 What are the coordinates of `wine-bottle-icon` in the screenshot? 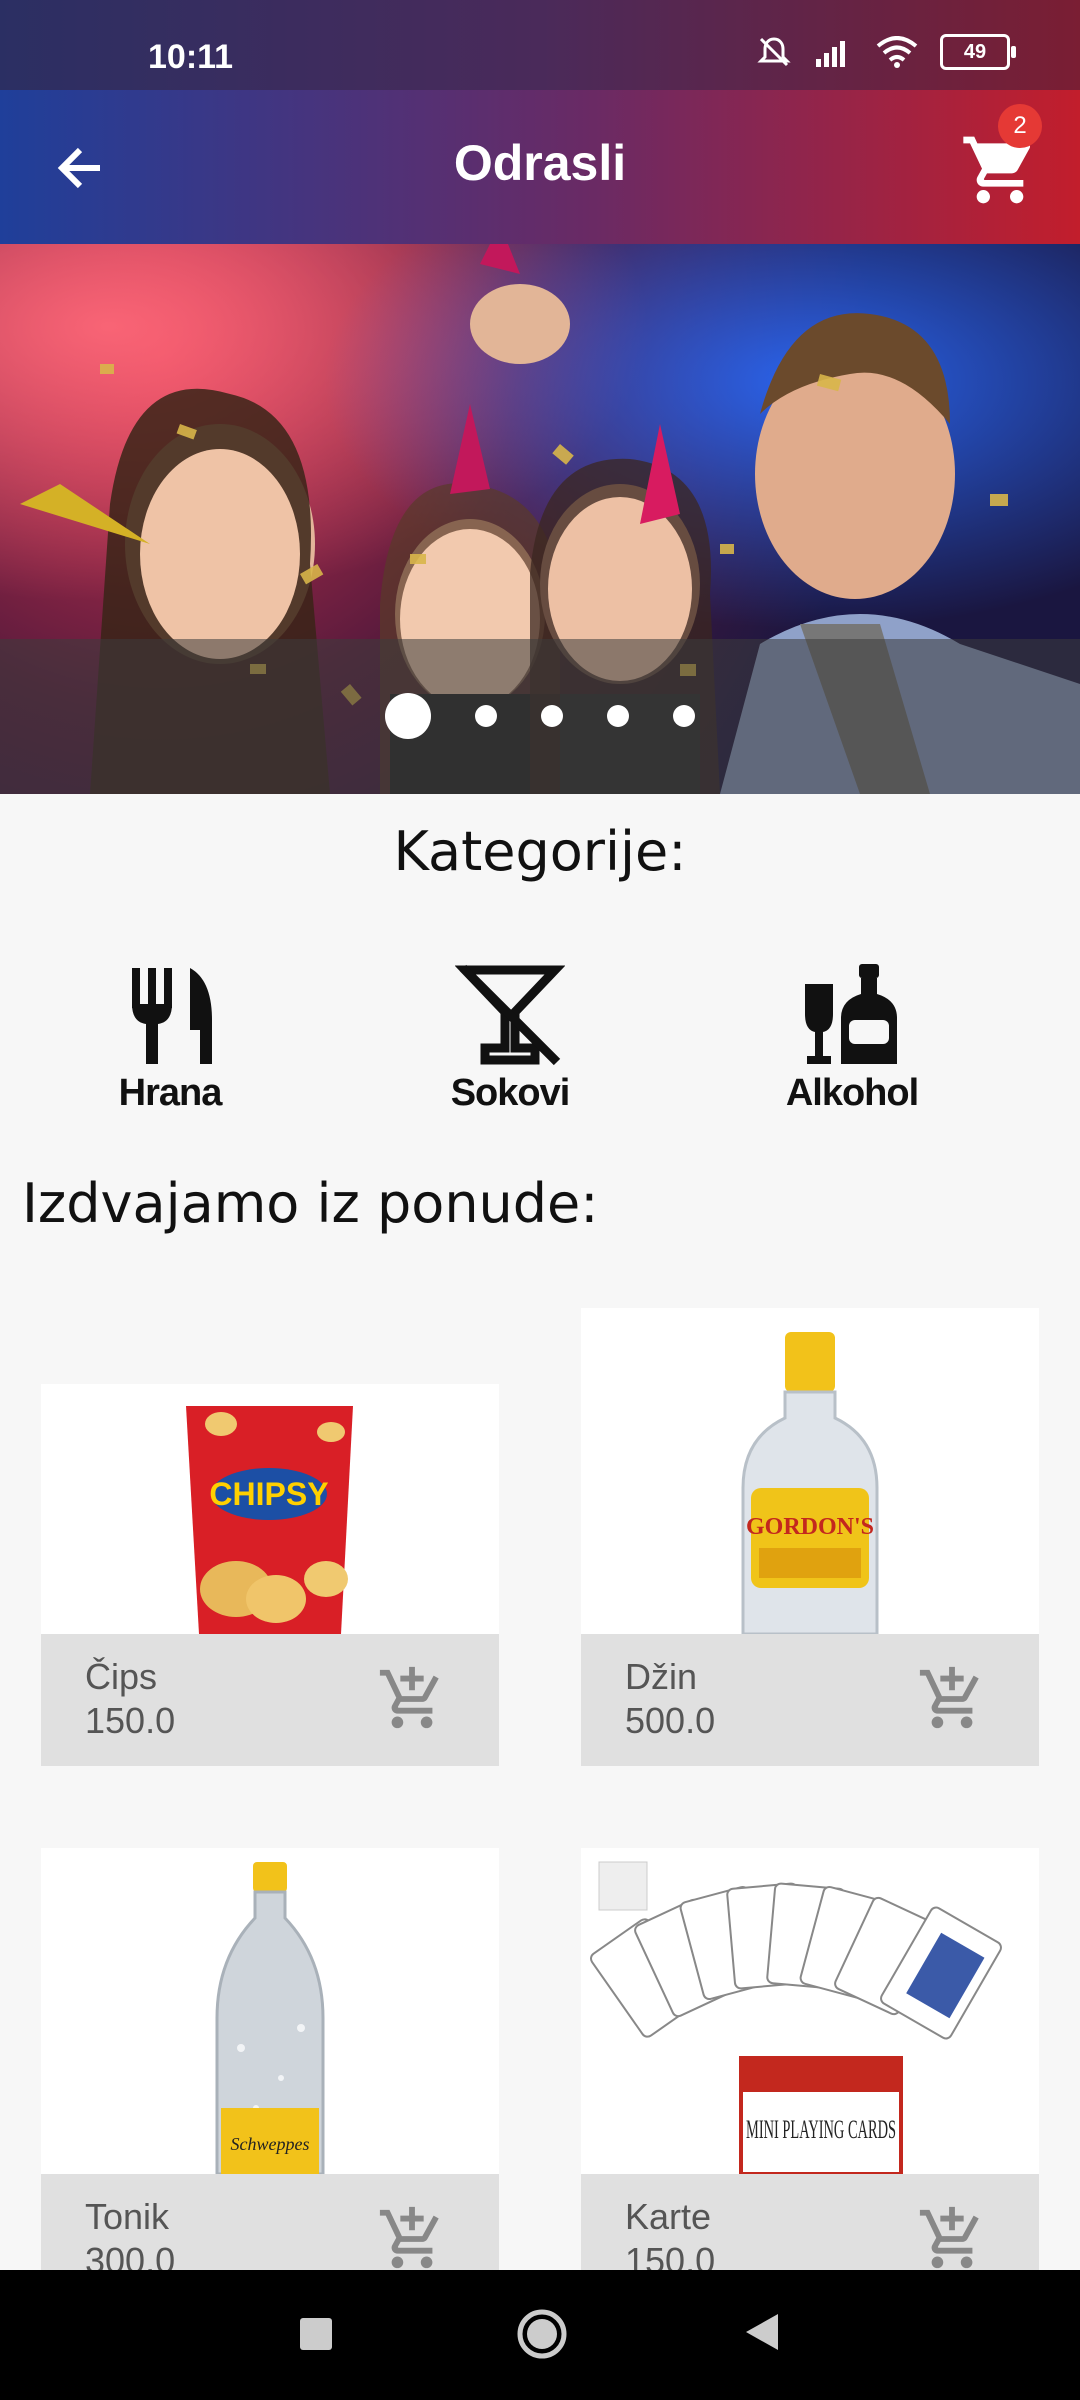 It's located at (851, 1014).